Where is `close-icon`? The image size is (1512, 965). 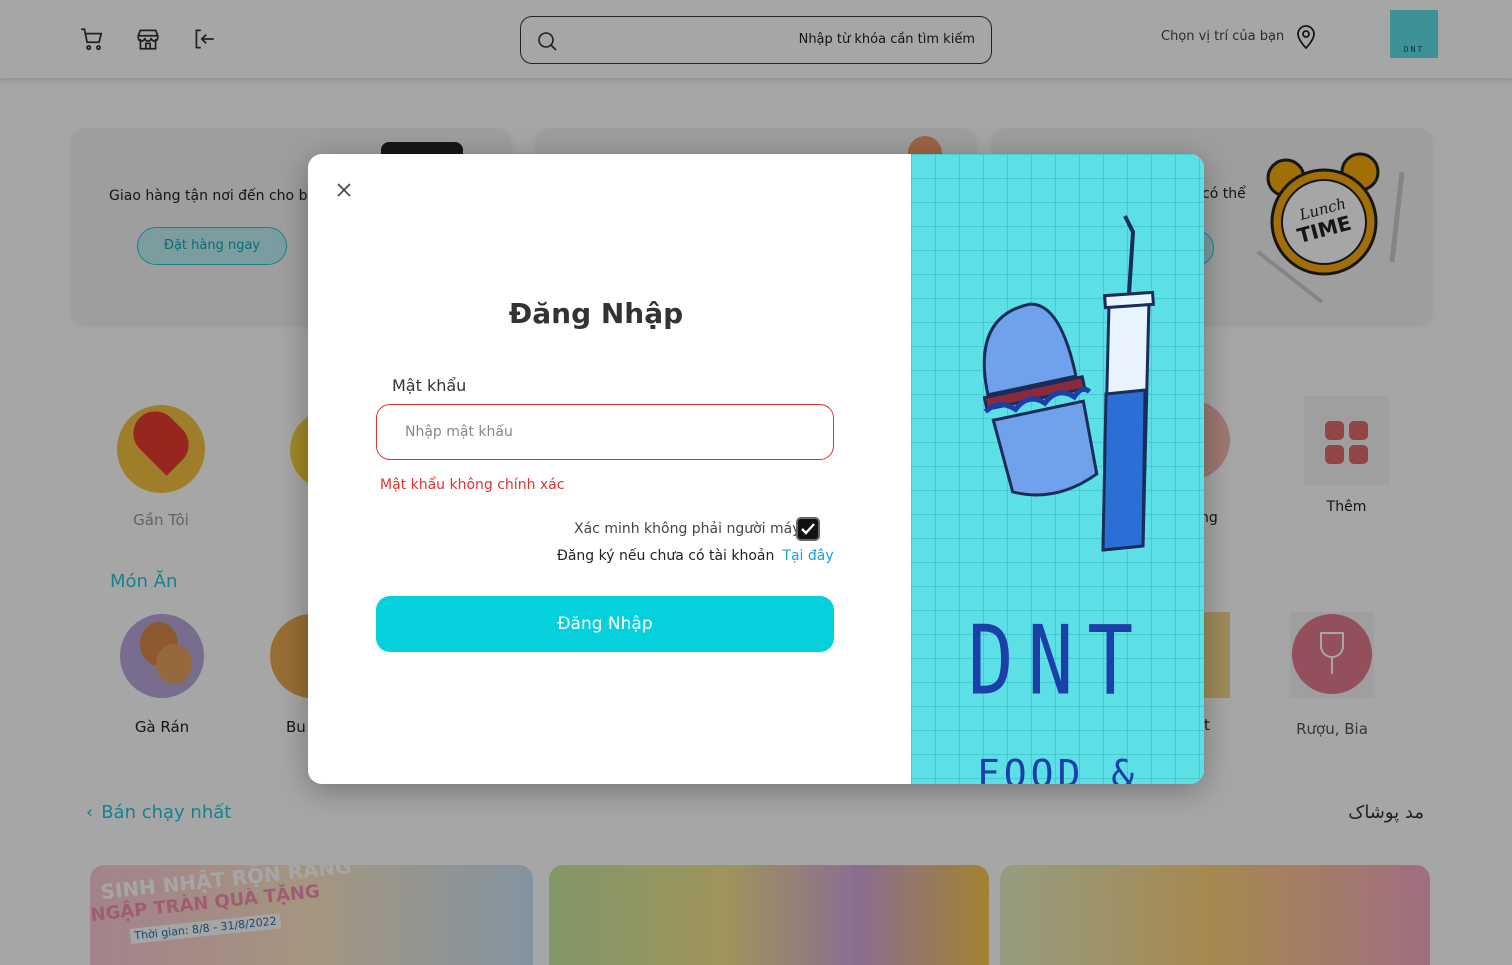
close-icon is located at coordinates (344, 190).